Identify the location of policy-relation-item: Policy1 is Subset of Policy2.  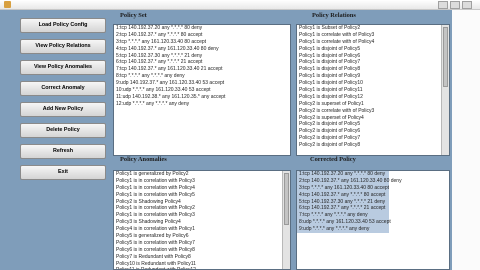
(373, 28).